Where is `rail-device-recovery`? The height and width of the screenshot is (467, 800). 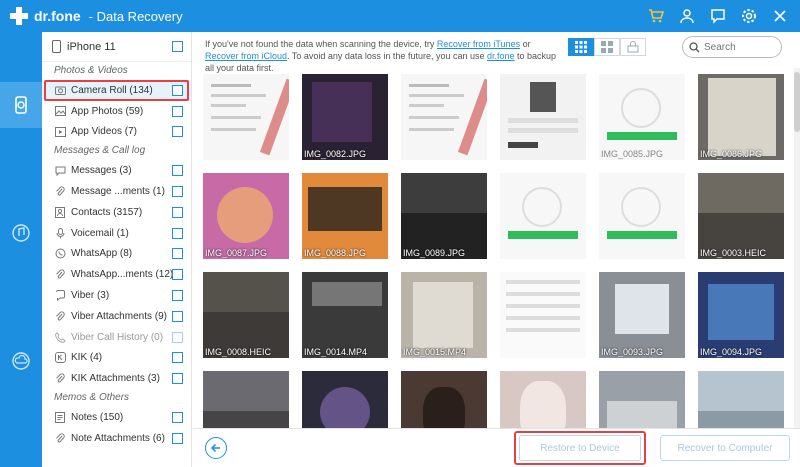 rail-device-recovery is located at coordinates (21, 105).